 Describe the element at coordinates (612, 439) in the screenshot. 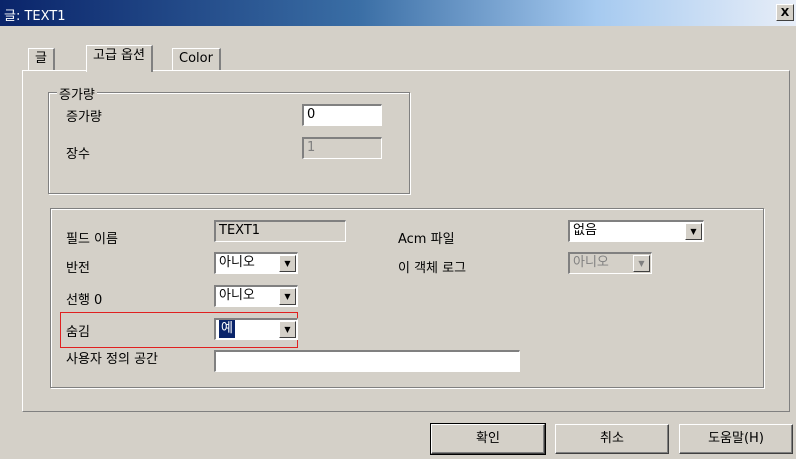

I see `cancel-button: 취소` at that location.